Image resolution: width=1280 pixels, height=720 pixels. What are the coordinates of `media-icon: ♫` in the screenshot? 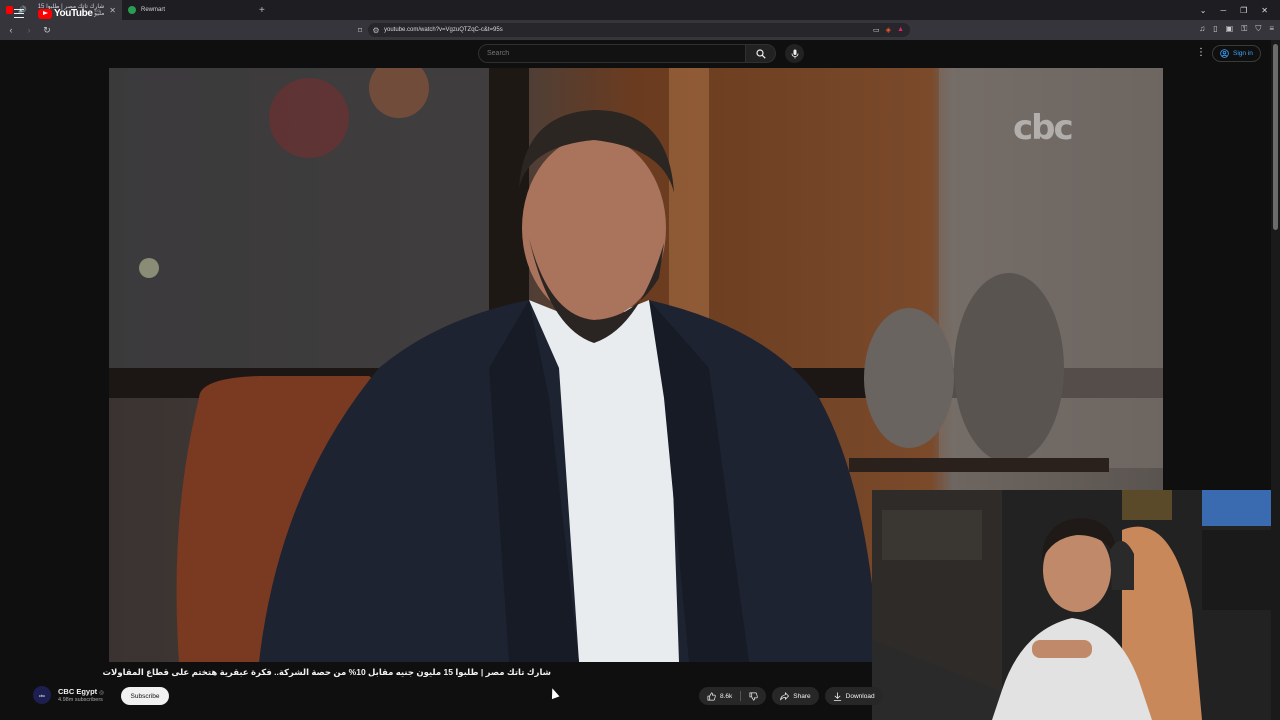 It's located at (1202, 29).